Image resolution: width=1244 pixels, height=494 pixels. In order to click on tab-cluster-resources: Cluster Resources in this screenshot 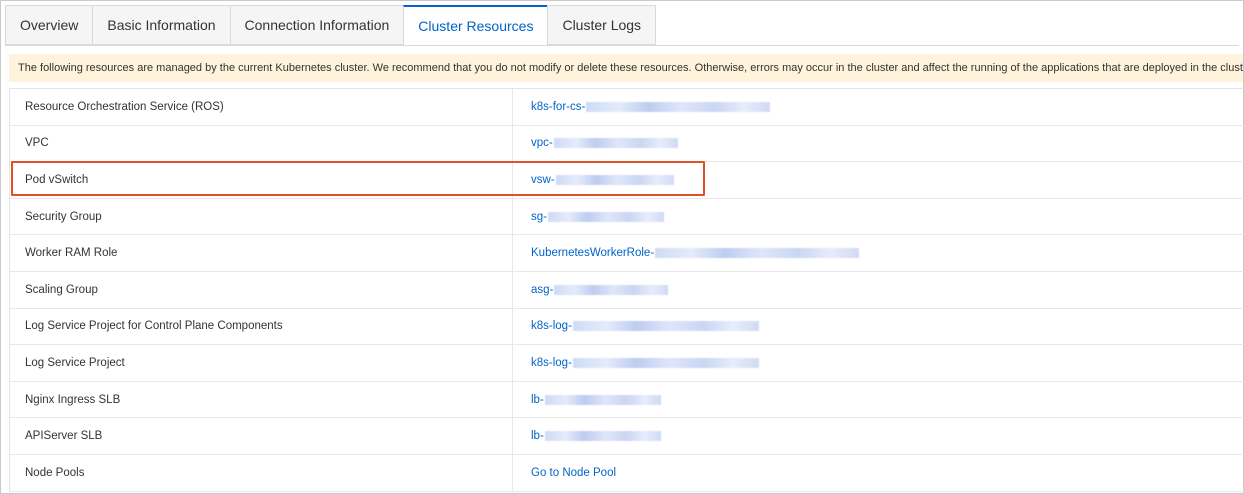, I will do `click(475, 25)`.